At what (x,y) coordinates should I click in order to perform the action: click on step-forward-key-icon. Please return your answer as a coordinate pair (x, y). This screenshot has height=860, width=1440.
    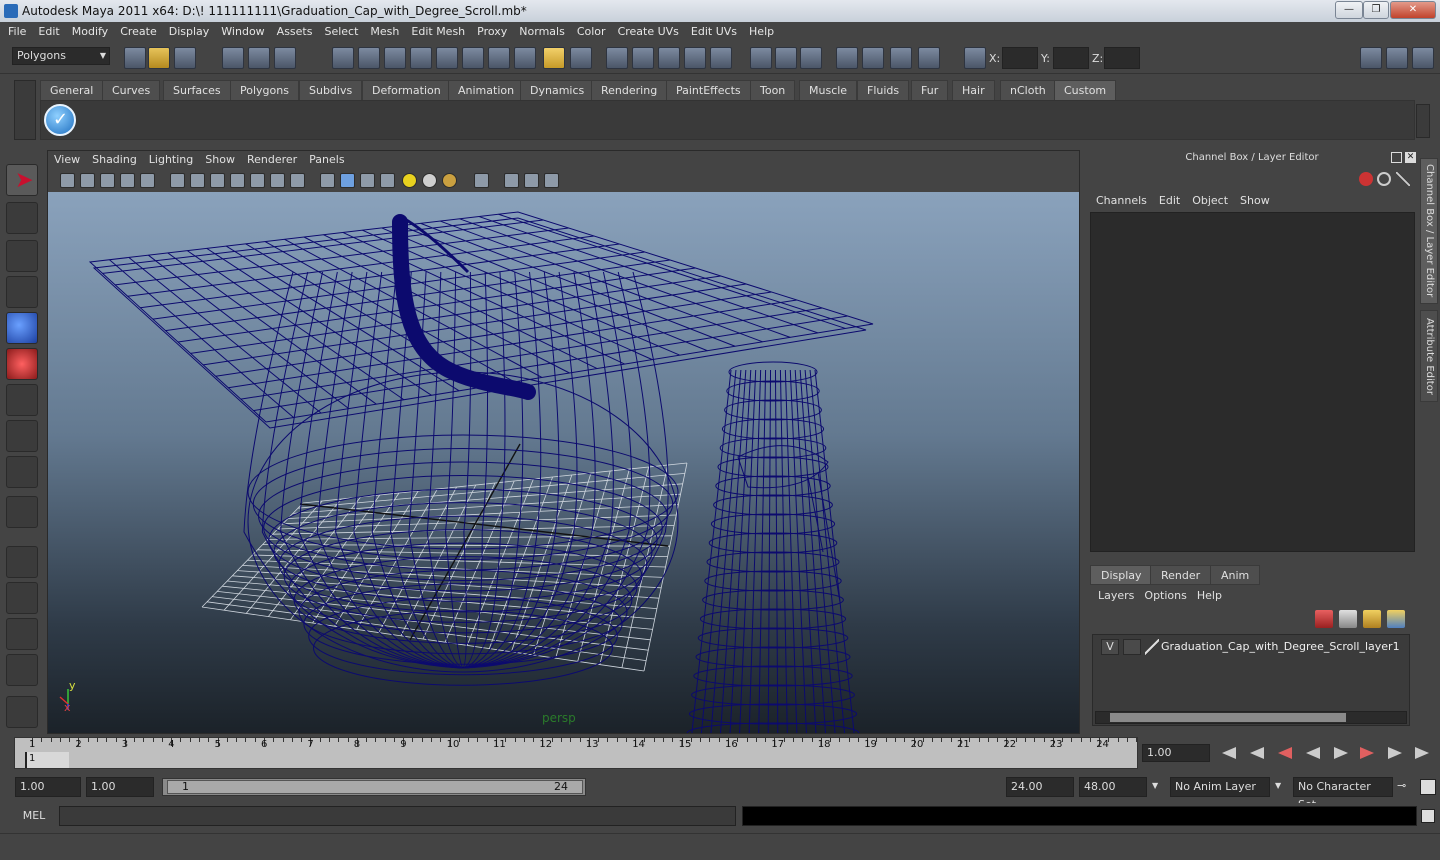
    Looking at the image, I should click on (1367, 753).